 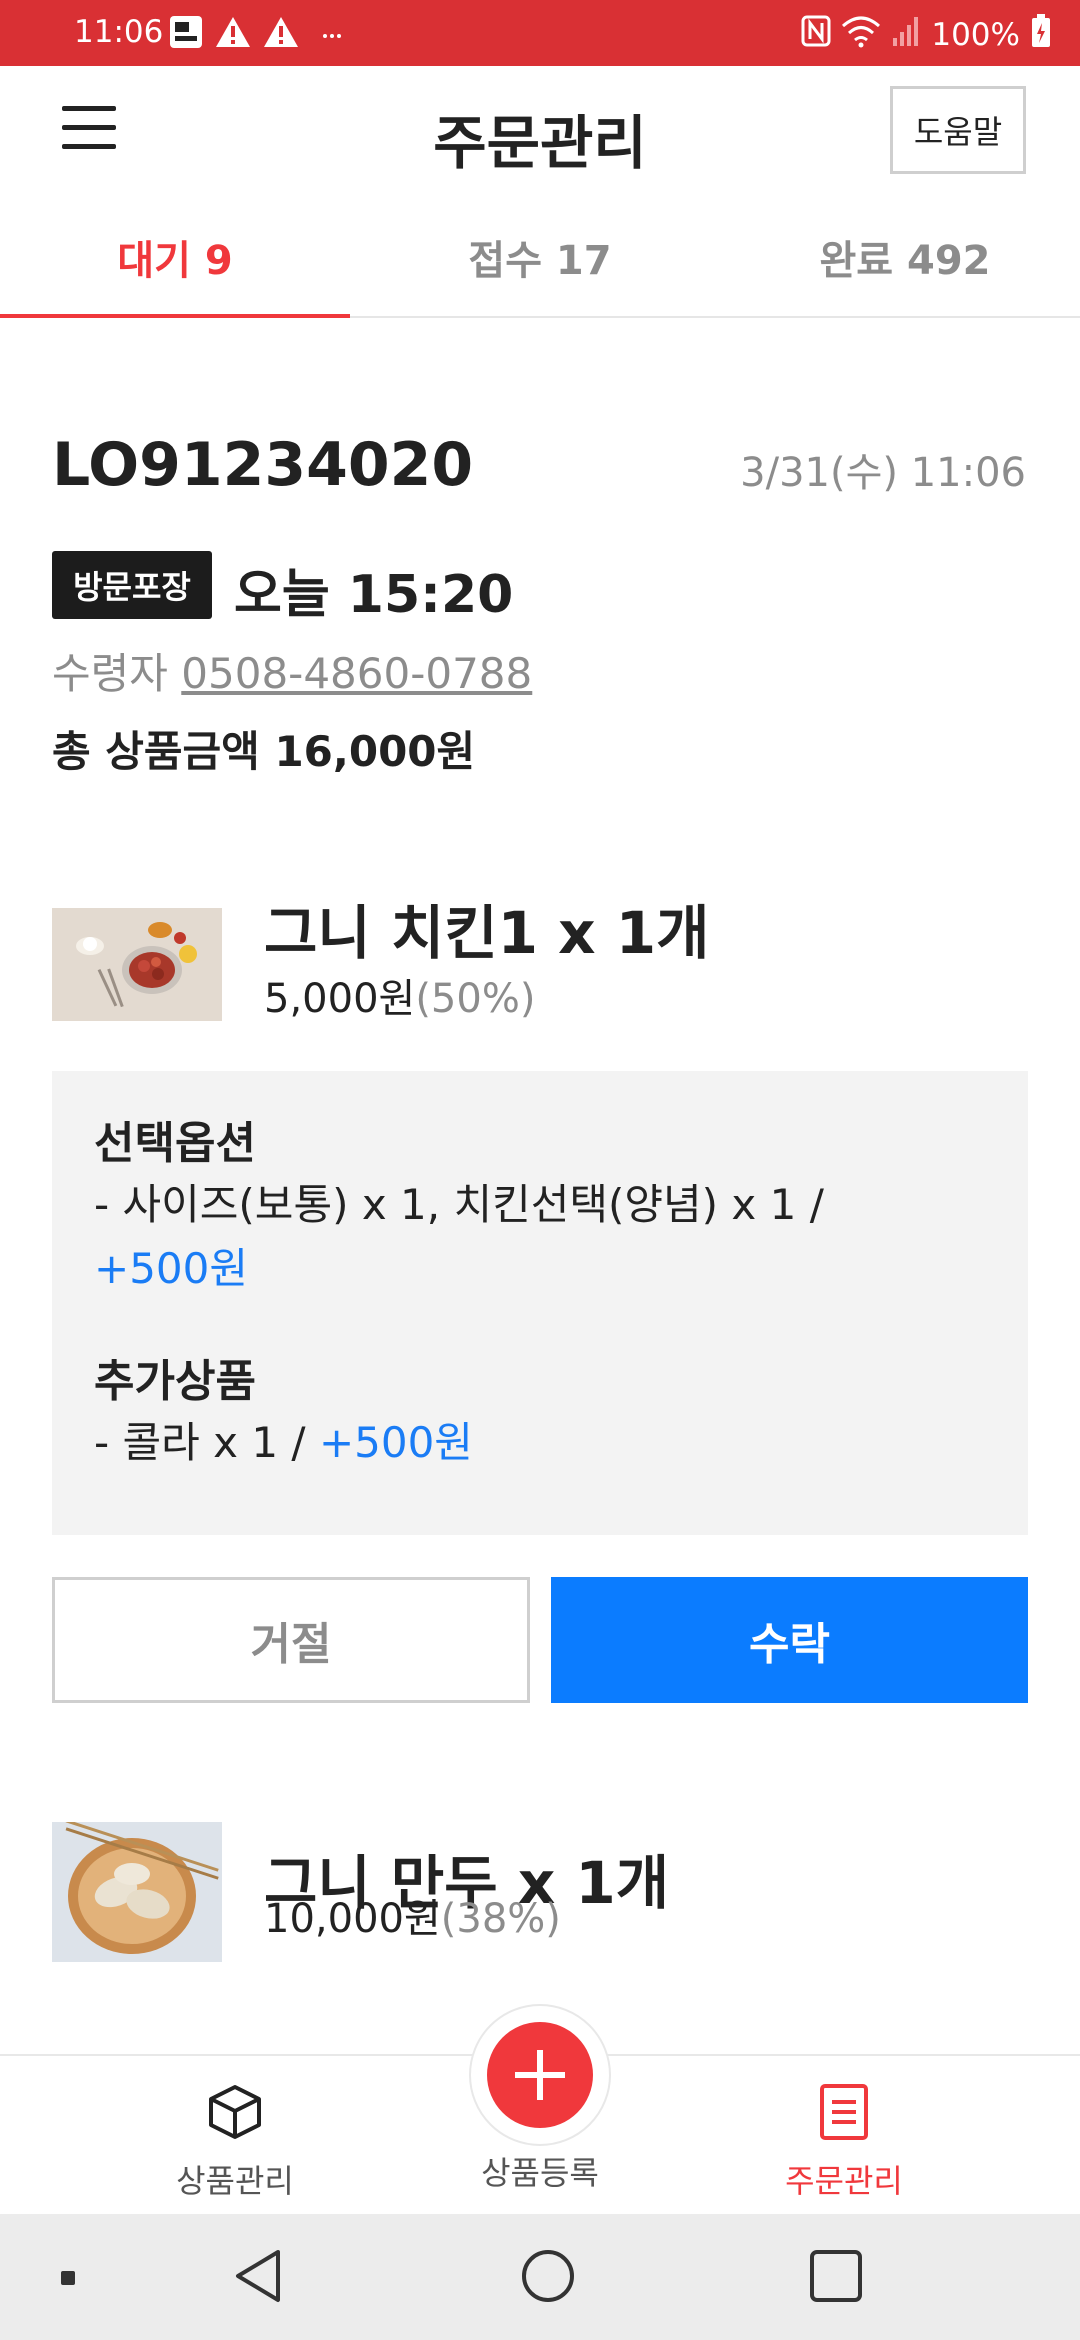 What do you see at coordinates (540, 2173) in the screenshot?
I see `nav-label: 상품등록` at bounding box center [540, 2173].